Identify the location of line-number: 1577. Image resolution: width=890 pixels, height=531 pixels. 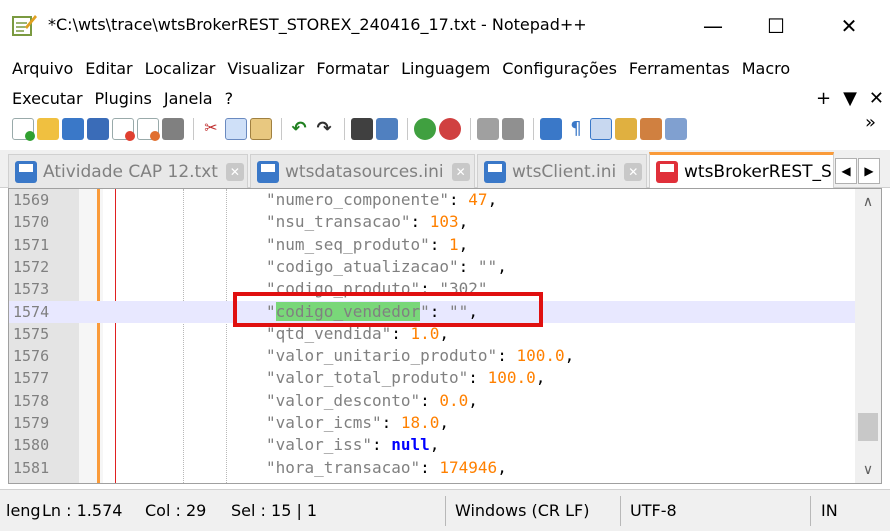
(31, 378).